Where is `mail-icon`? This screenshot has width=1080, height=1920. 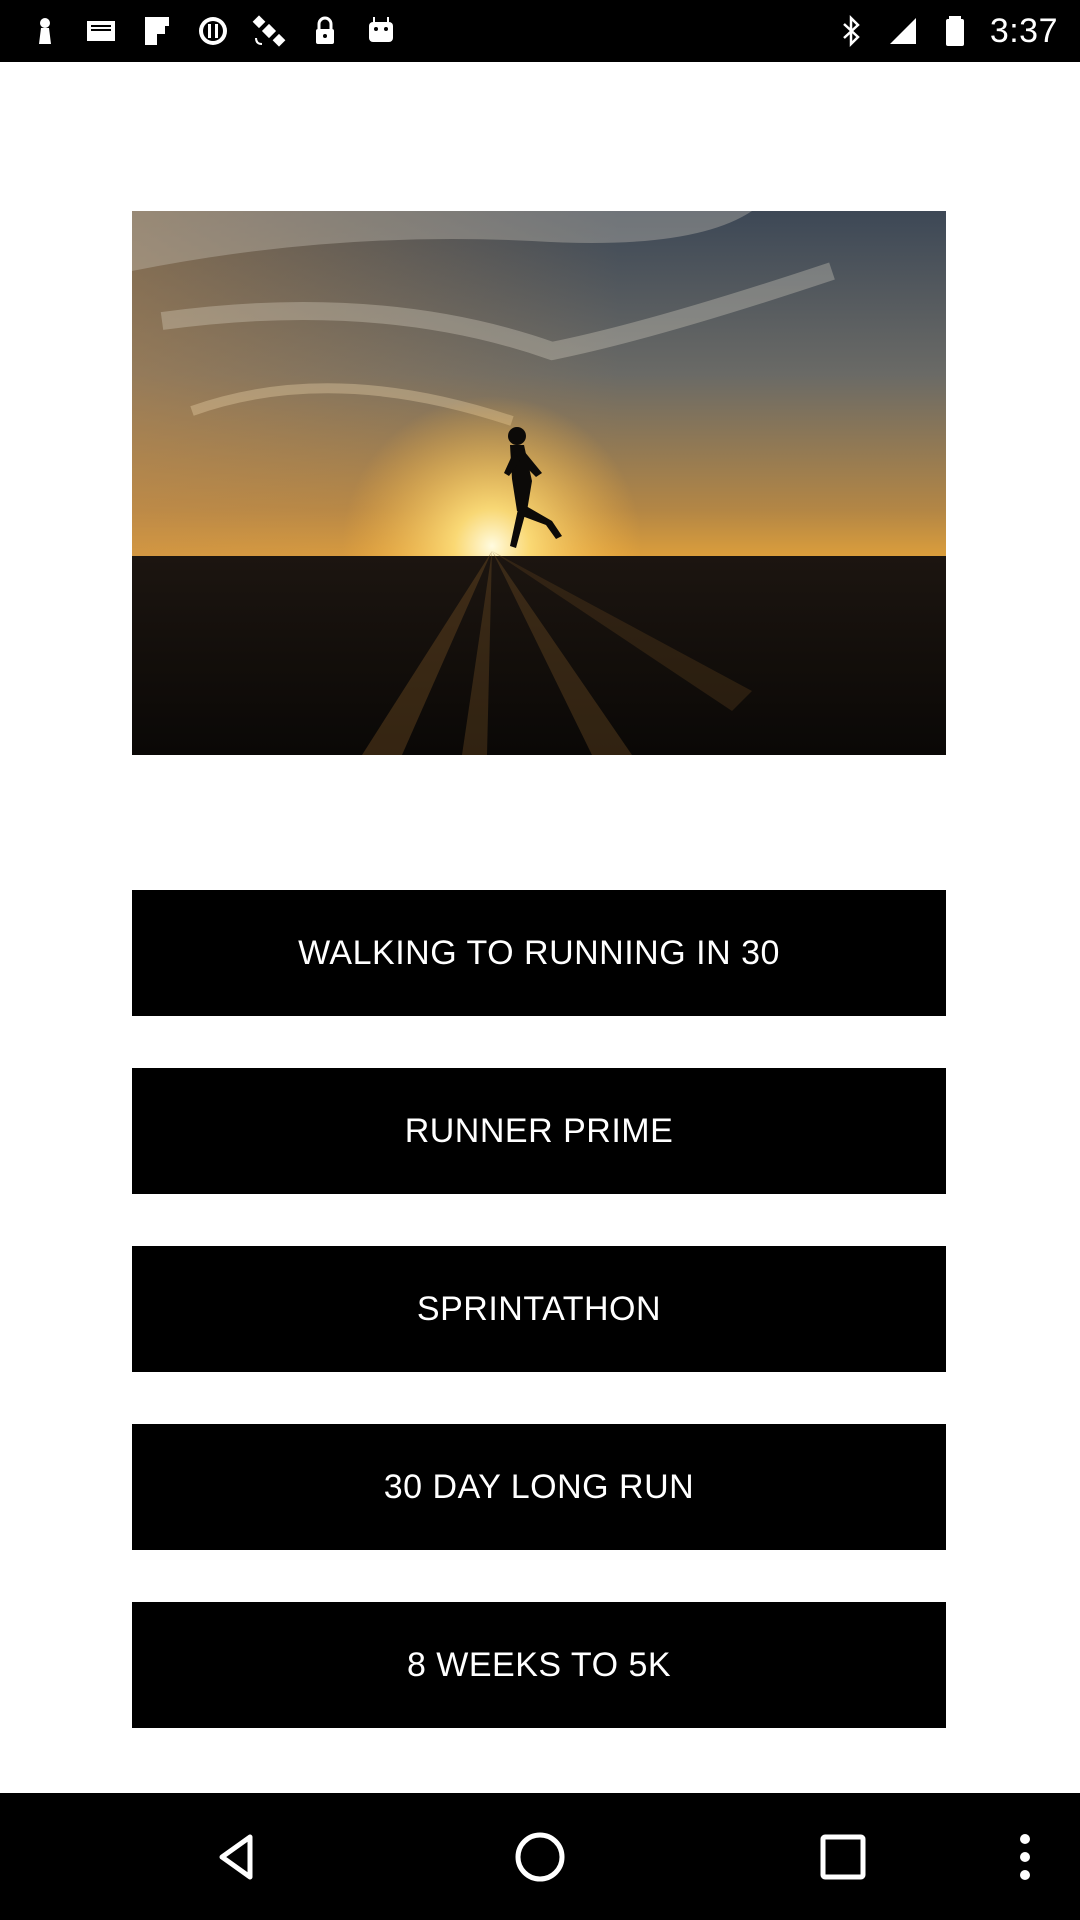 mail-icon is located at coordinates (101, 31).